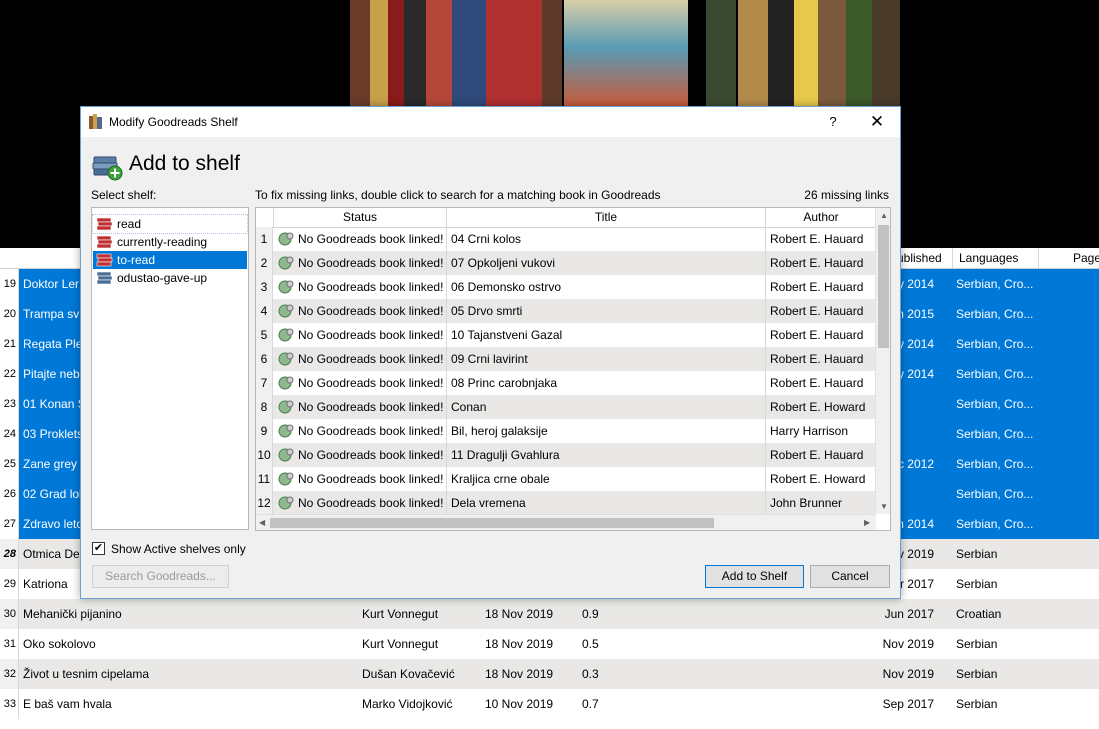 The height and width of the screenshot is (729, 1099). I want to click on column-title: Title, so click(606, 217).